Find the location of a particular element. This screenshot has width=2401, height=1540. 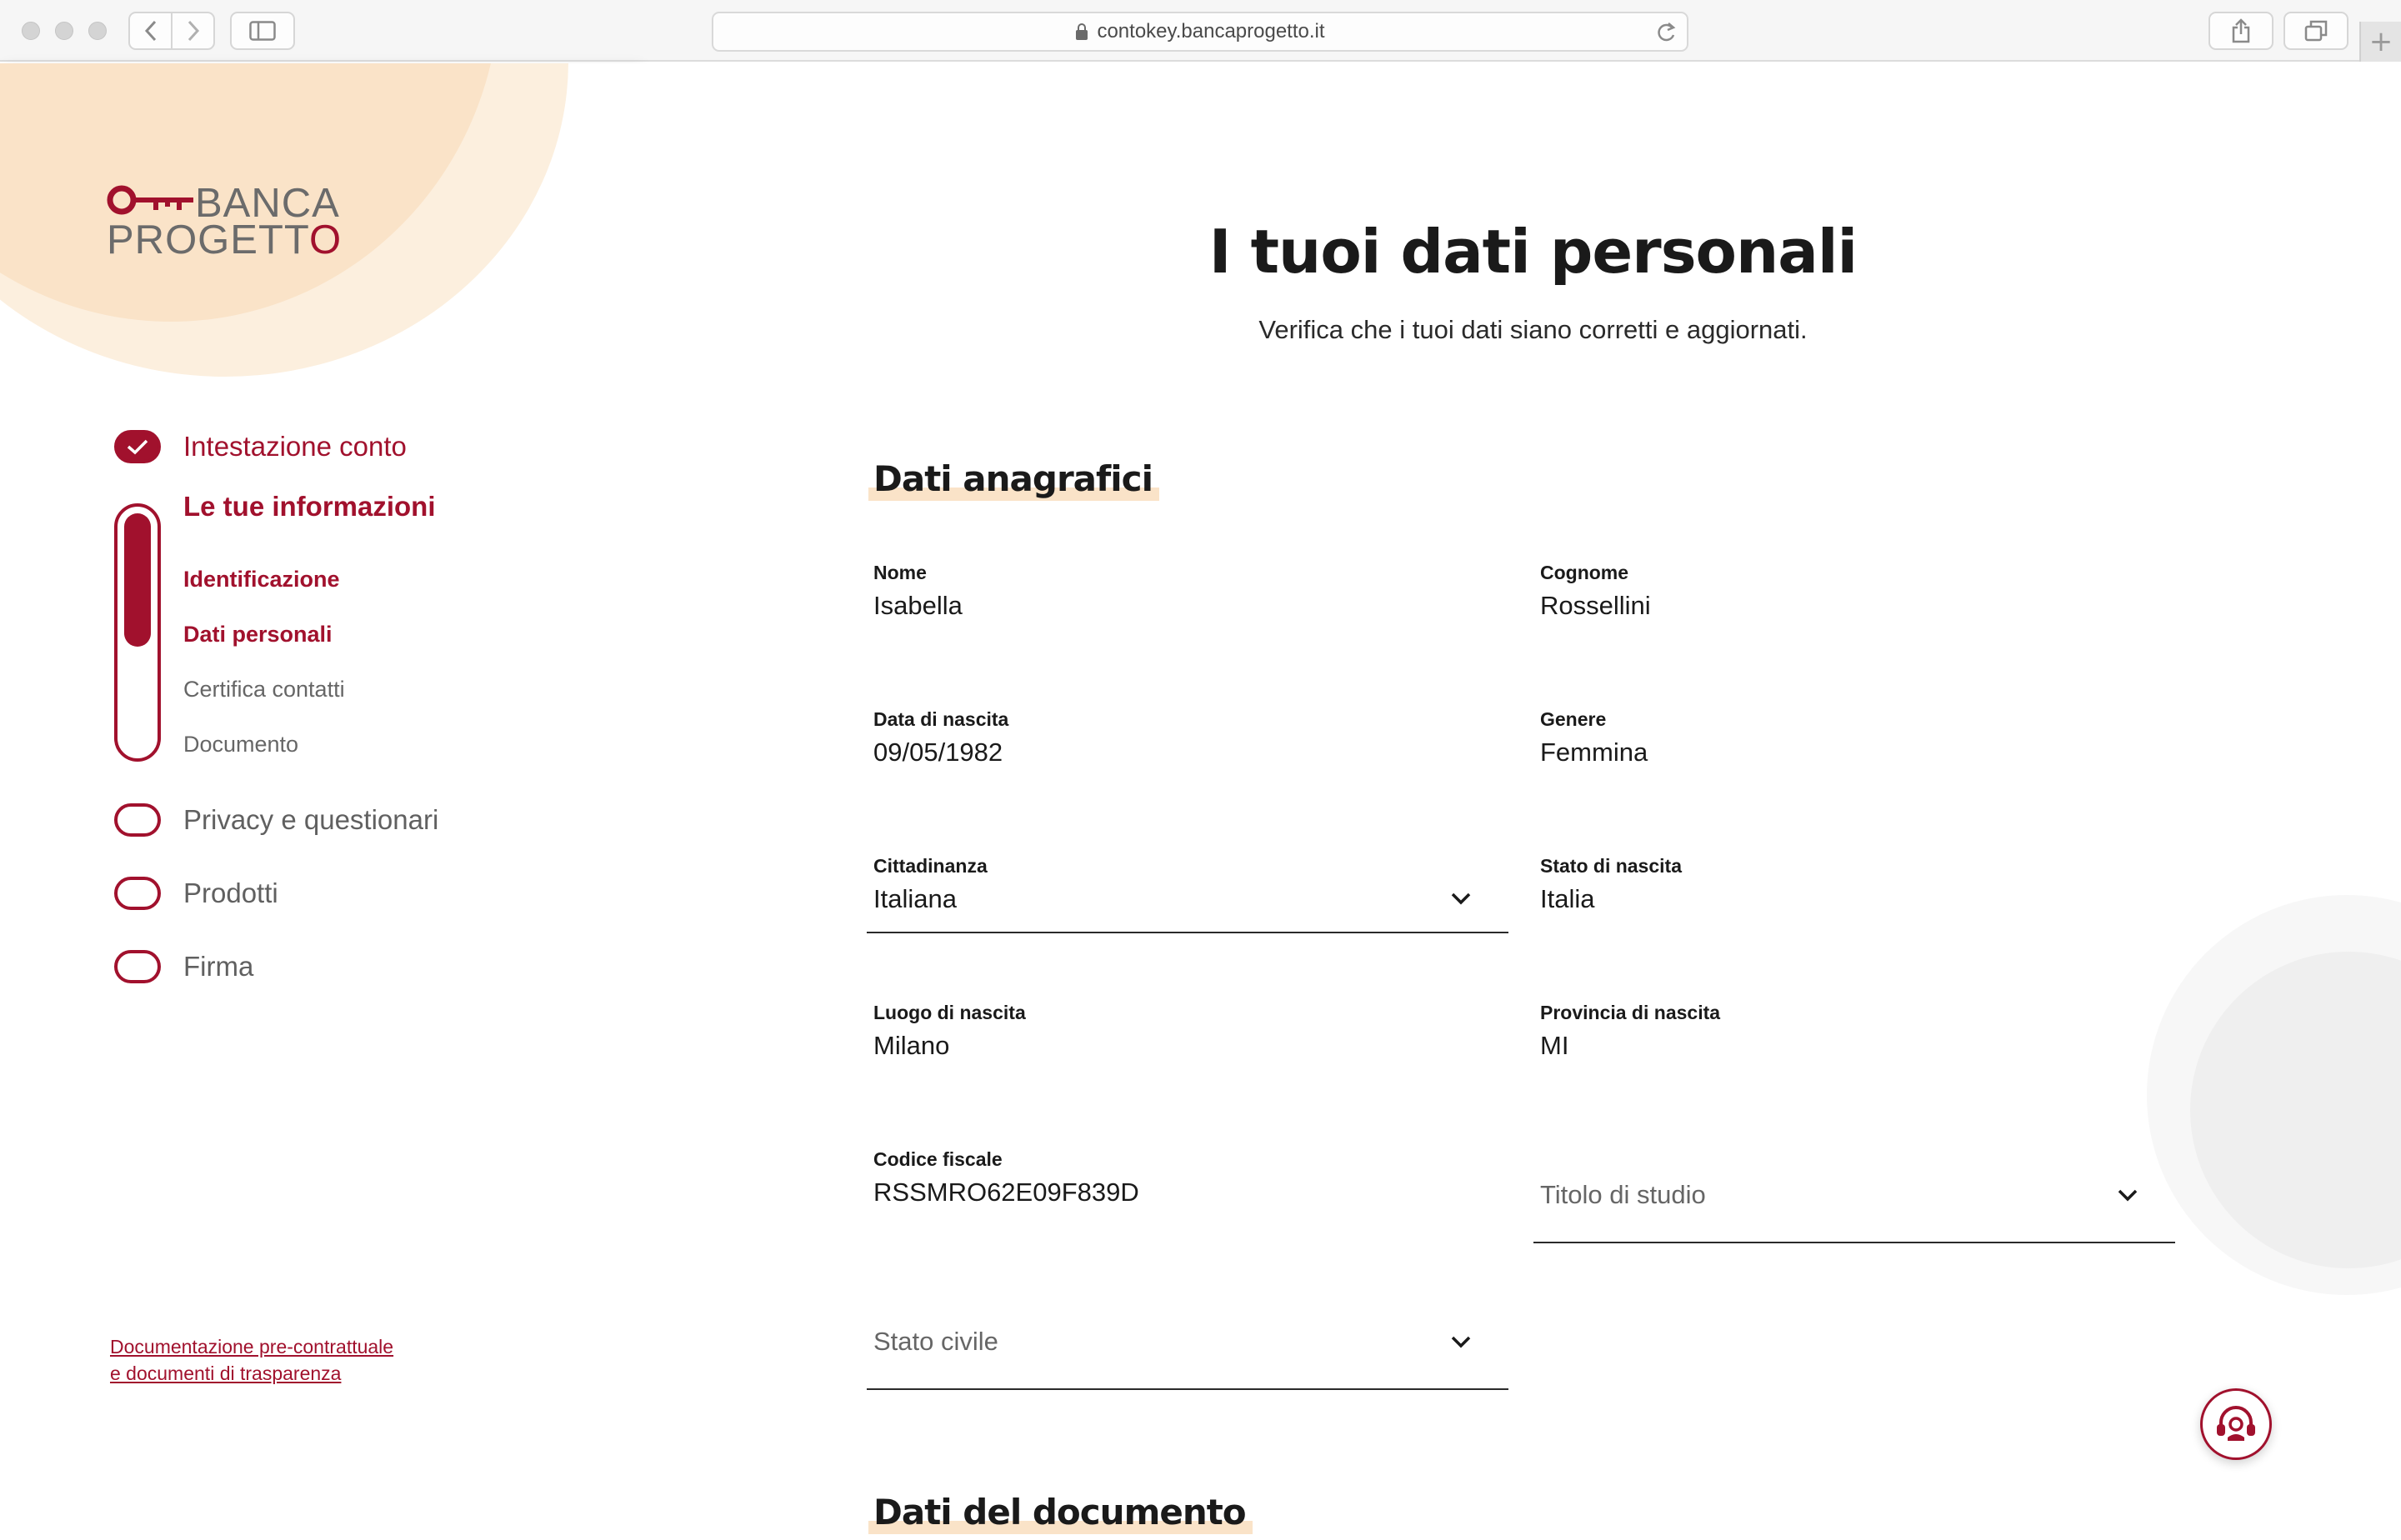

browser-toolbar: contokey.bancaprogetto.it + is located at coordinates (1200, 31).